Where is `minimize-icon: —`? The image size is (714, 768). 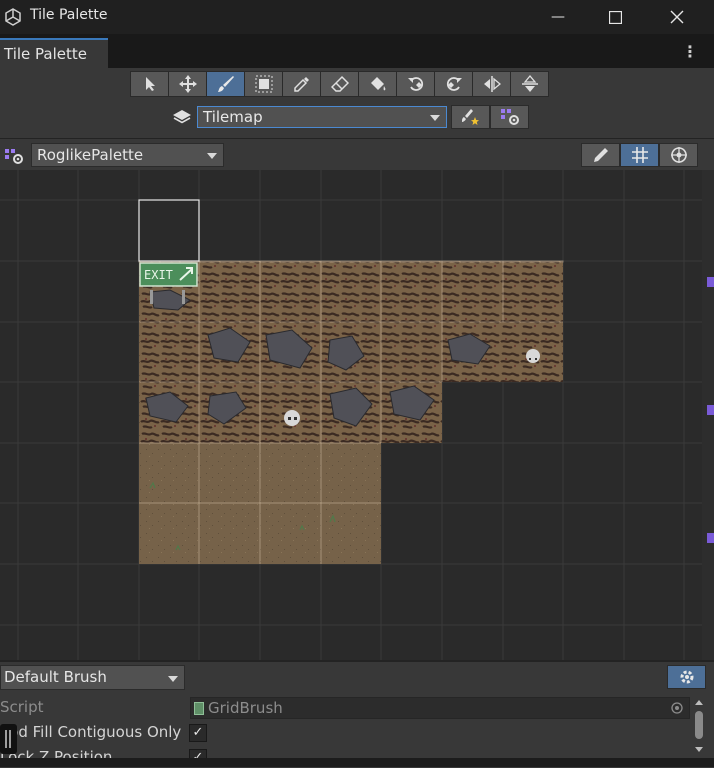 minimize-icon: — is located at coordinates (558, 17).